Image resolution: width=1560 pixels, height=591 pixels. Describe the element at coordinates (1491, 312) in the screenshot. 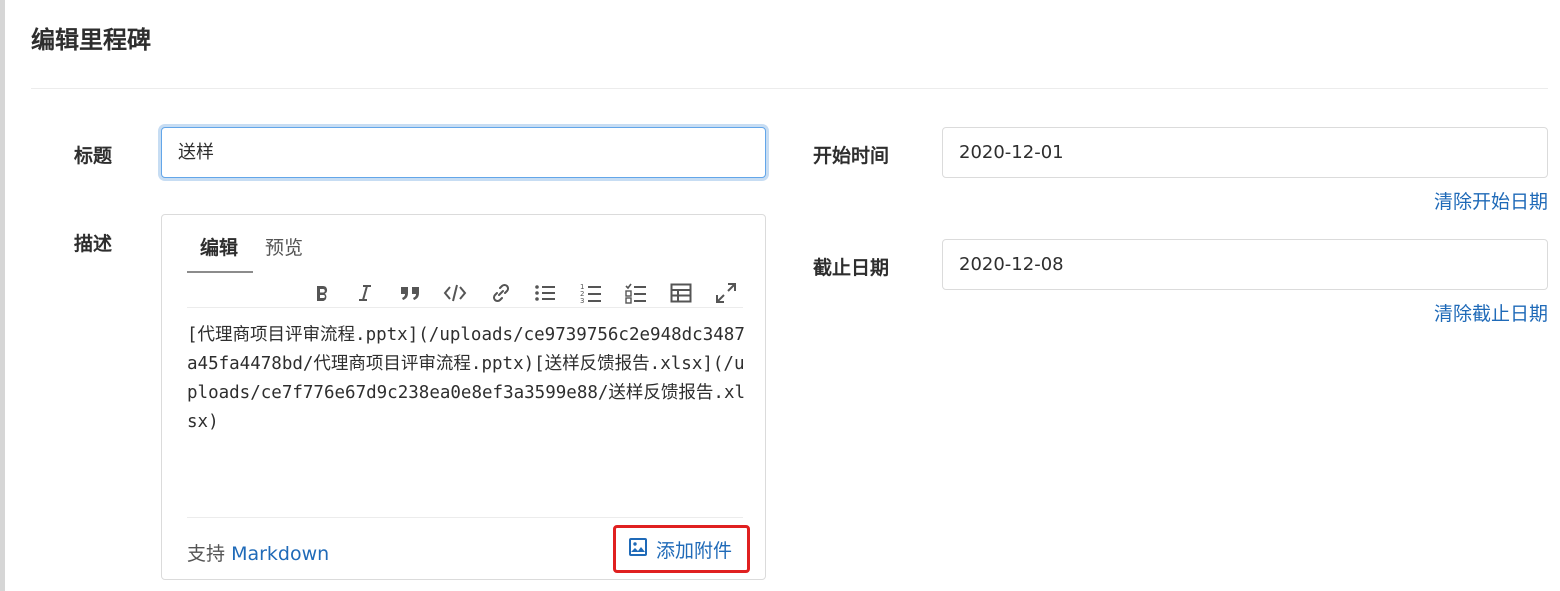

I see `clear-due-date-link: 清除截止日期` at that location.